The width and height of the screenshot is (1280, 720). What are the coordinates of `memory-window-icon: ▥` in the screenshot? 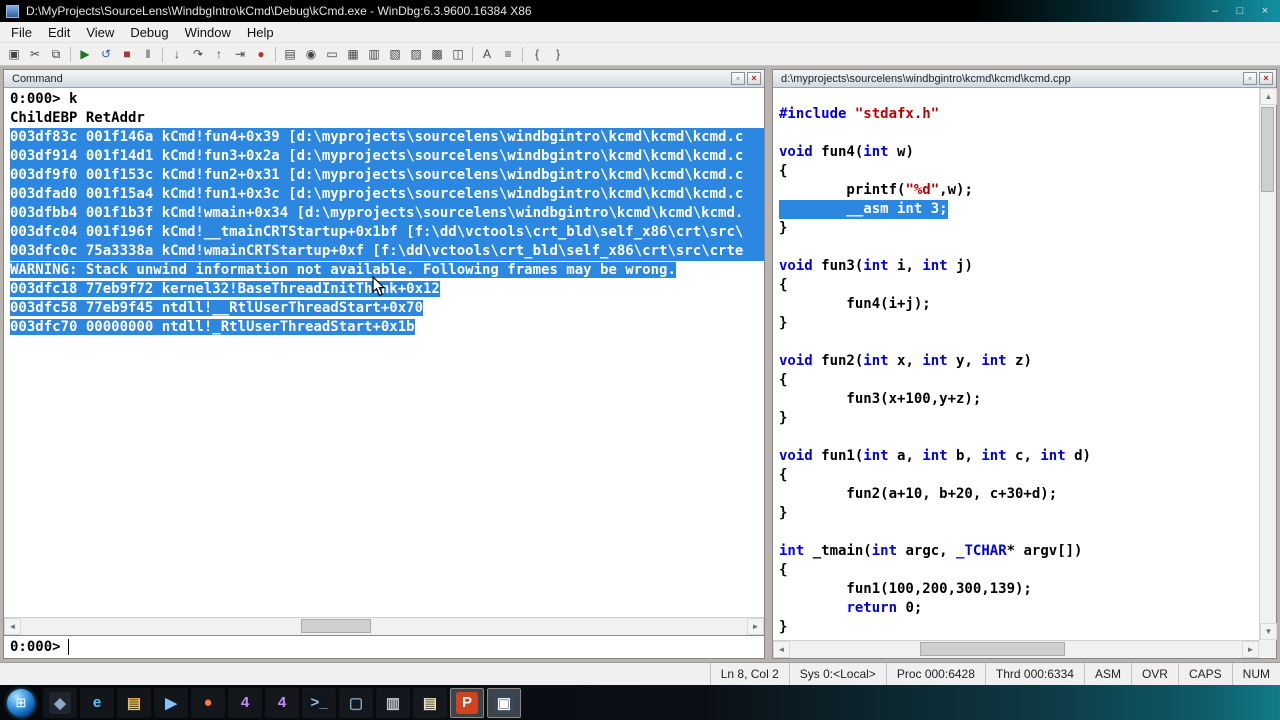 It's located at (374, 54).